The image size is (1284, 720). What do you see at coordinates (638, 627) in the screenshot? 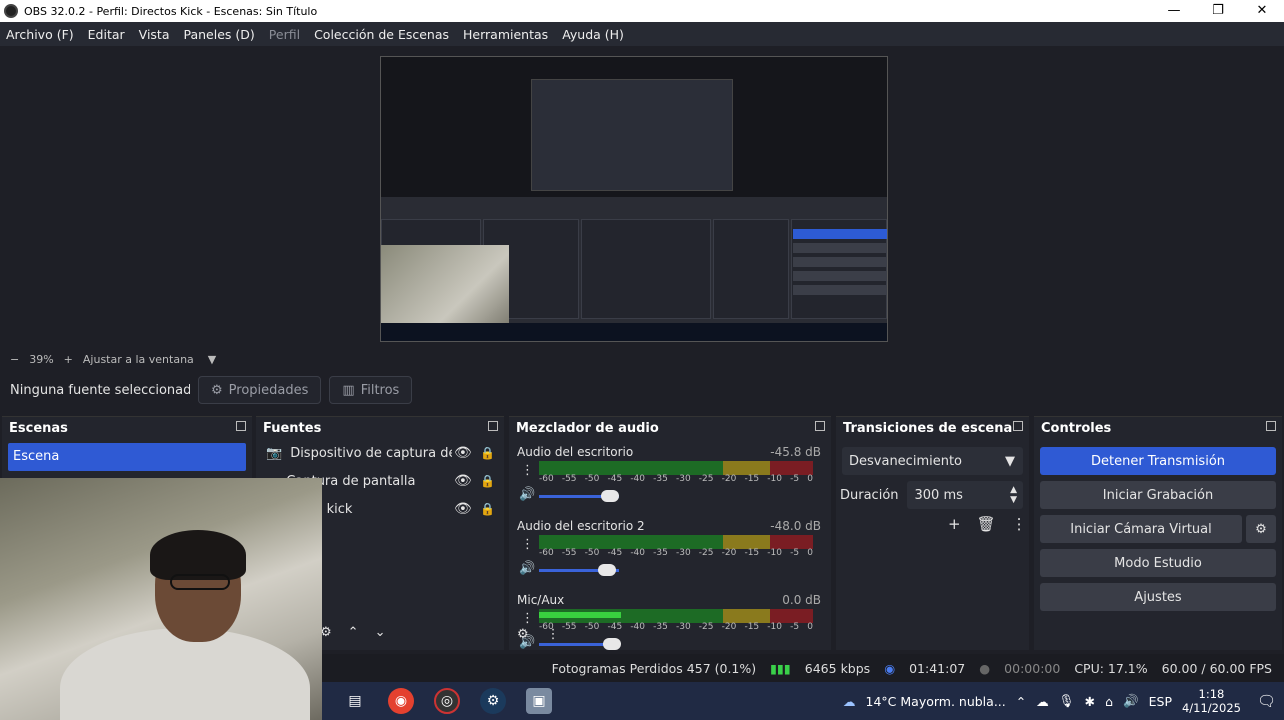
I see `tick-label: -40` at bounding box center [638, 627].